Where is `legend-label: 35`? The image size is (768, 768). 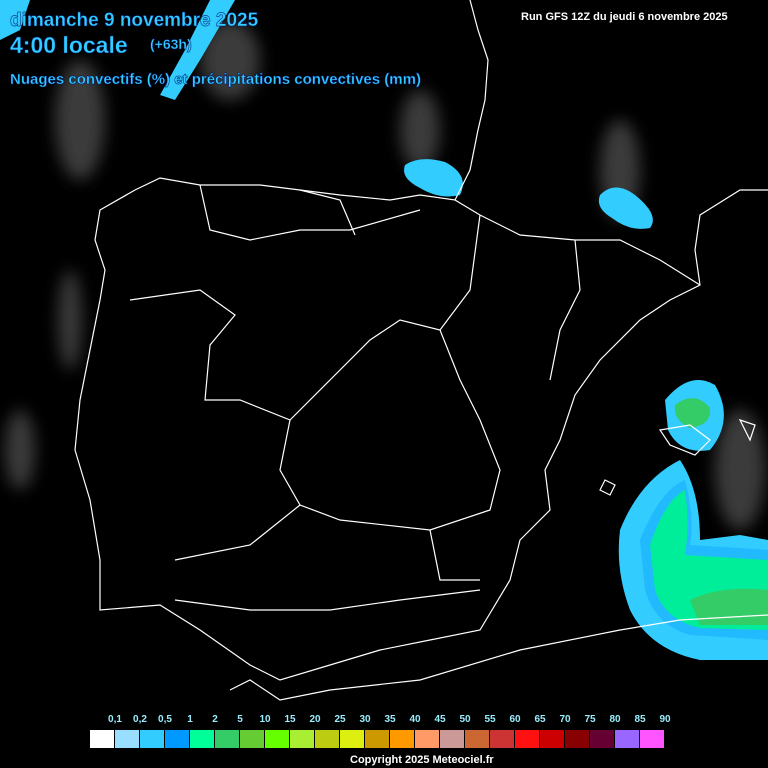
legend-label: 35 is located at coordinates (390, 719).